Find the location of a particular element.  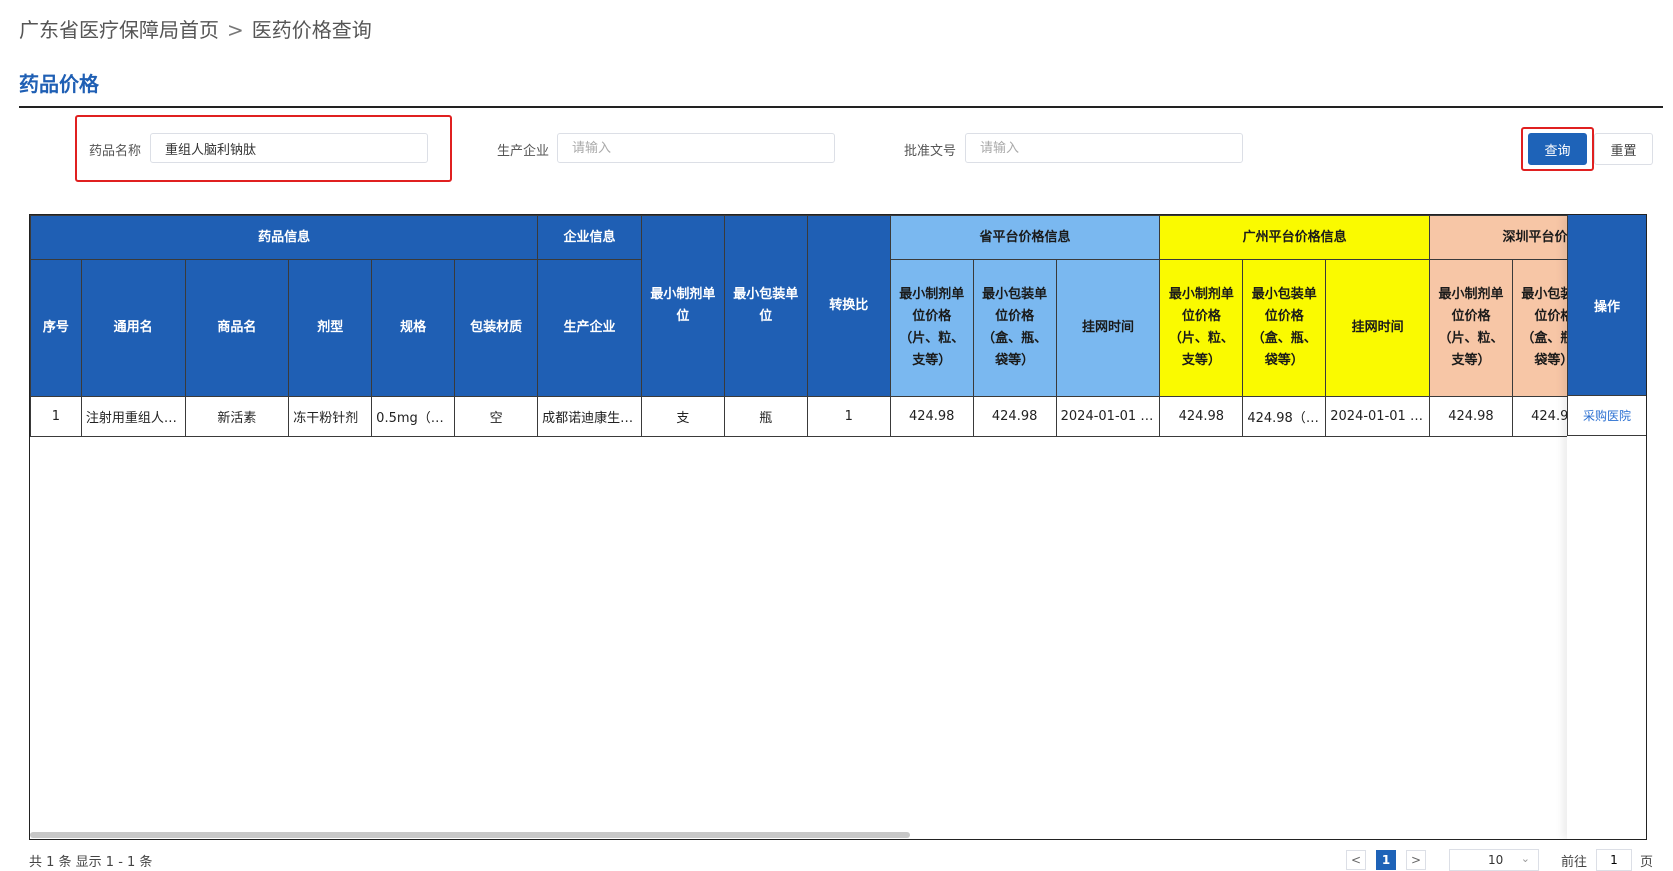

cell-dosage-form: 冻干粉针剂 is located at coordinates (330, 416).